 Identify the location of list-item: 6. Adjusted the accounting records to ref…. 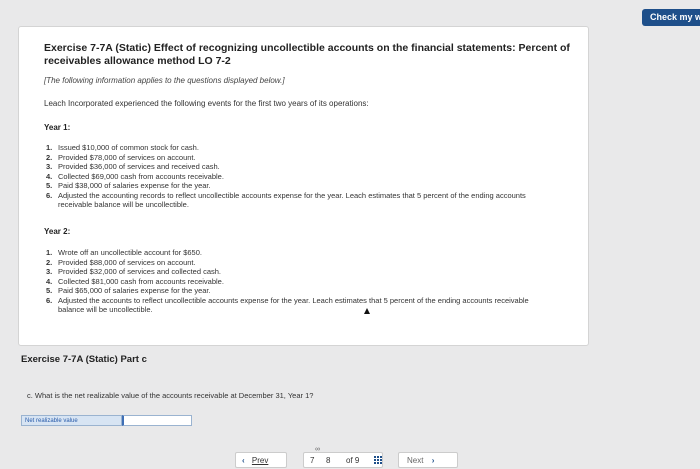
(286, 200).